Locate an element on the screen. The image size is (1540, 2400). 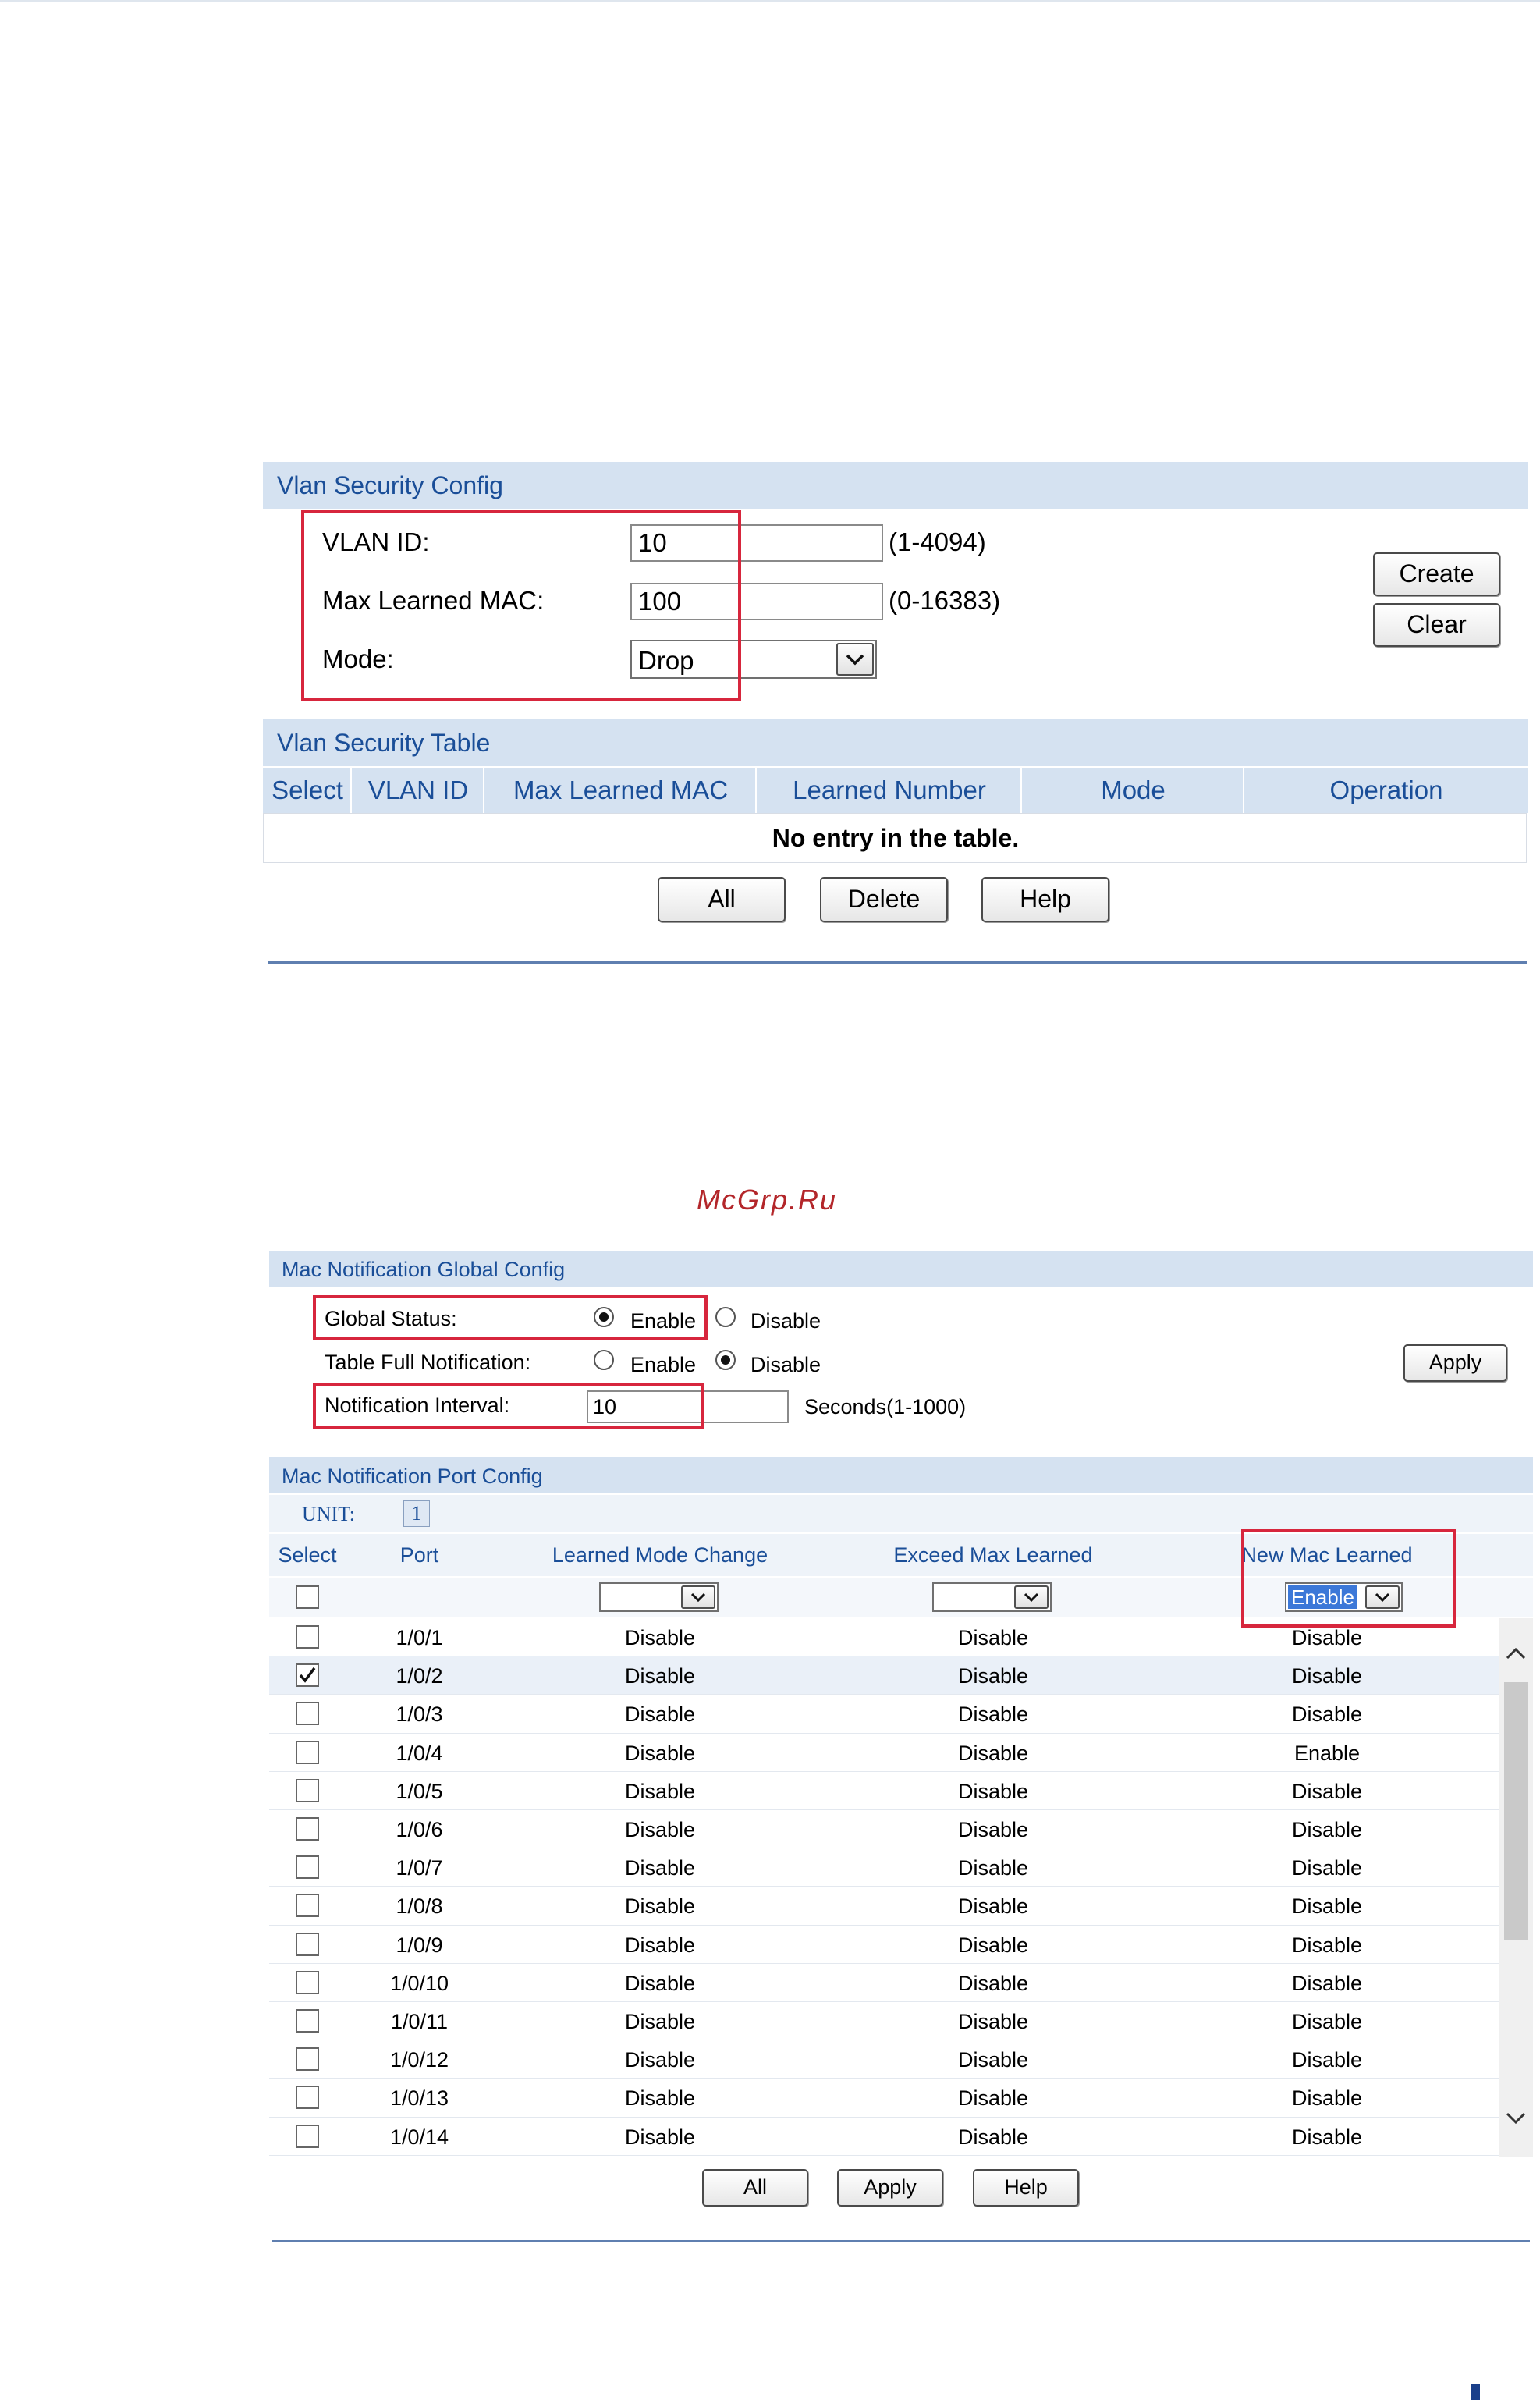
table-row: 1/0/5 Disable Disable Disable is located at coordinates (884, 1791).